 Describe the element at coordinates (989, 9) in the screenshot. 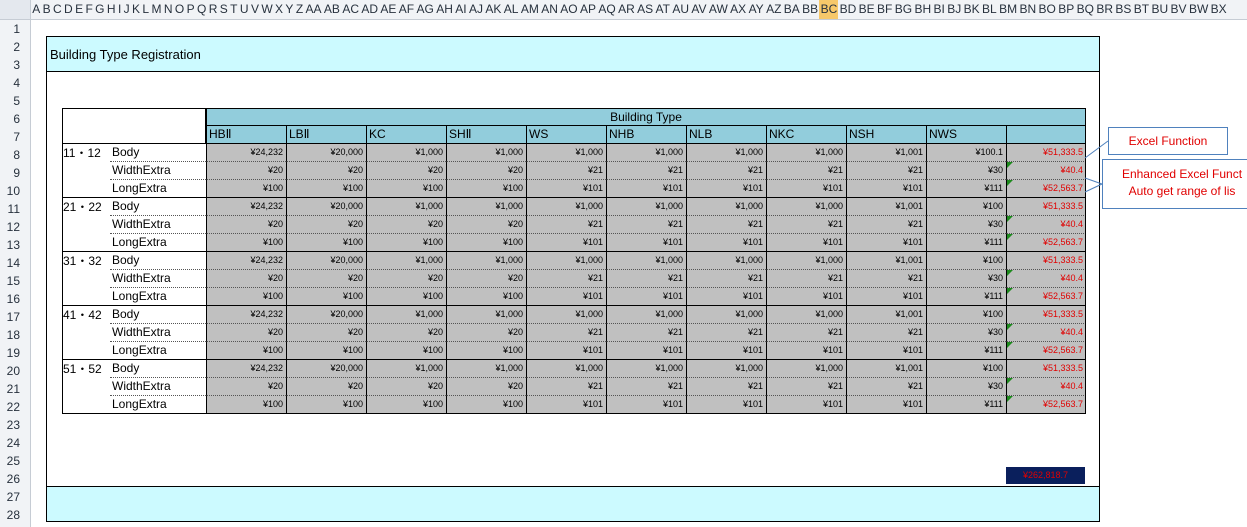

I see `column-header-BL: BL` at that location.